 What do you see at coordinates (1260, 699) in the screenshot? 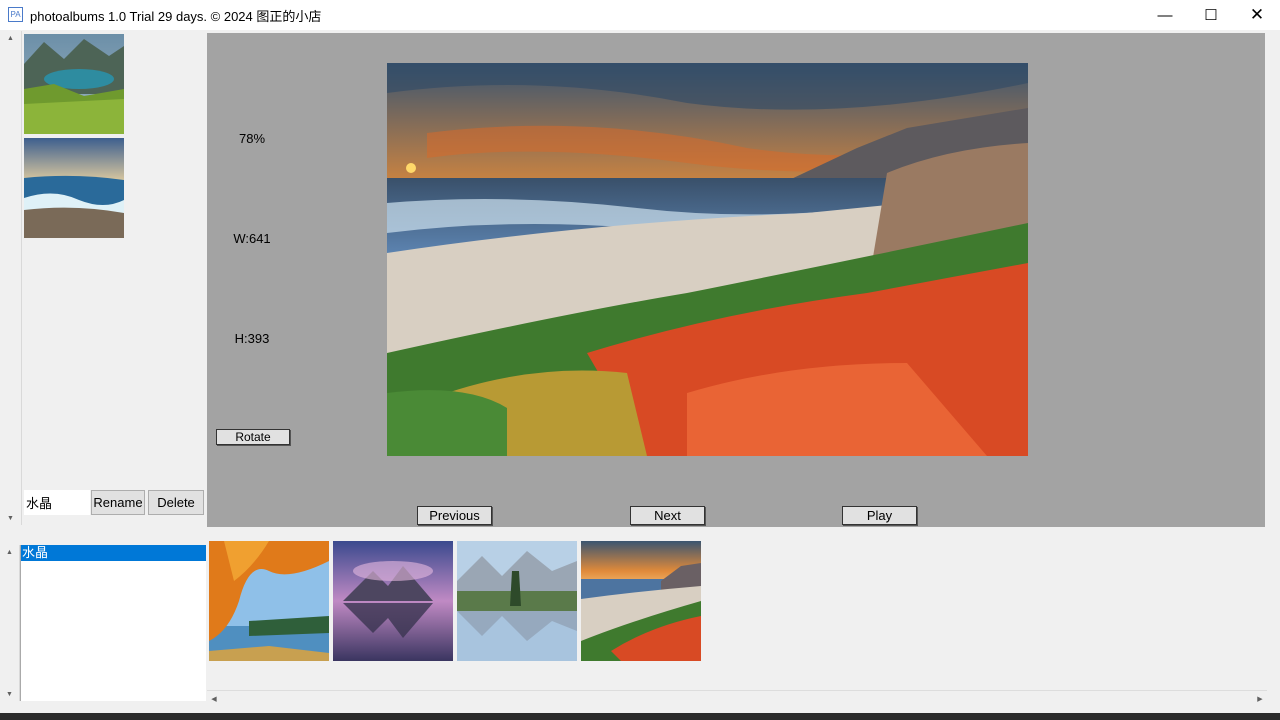
I see `scroll-right-icon: ▶` at bounding box center [1260, 699].